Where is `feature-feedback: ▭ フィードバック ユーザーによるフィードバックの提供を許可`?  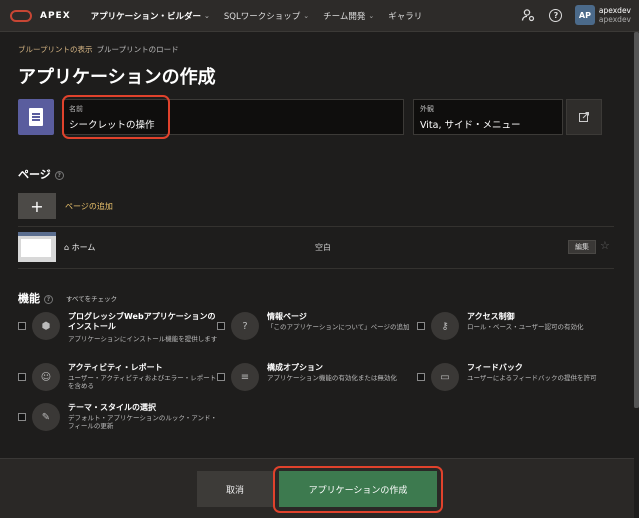 feature-feedback: ▭ フィードバック ユーザーによるフィードバックの提供を許可 is located at coordinates (517, 382).